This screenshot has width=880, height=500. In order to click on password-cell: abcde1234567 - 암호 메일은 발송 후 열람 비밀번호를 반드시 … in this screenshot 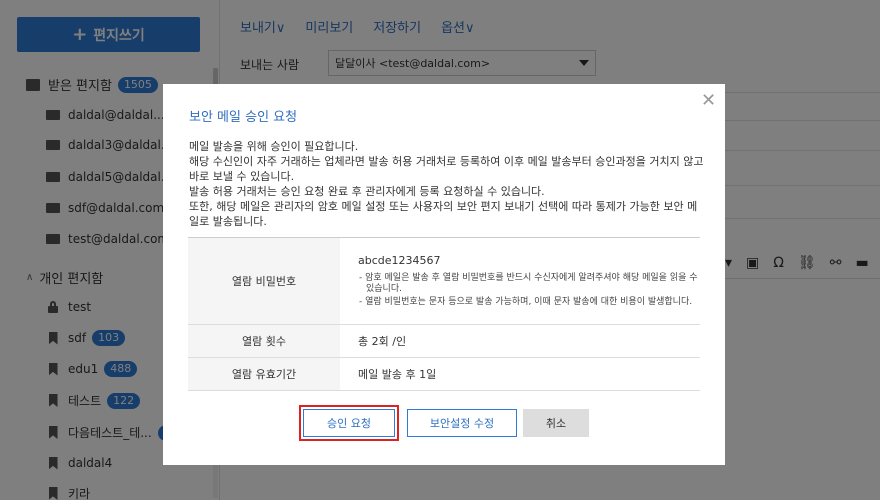, I will do `click(520, 281)`.